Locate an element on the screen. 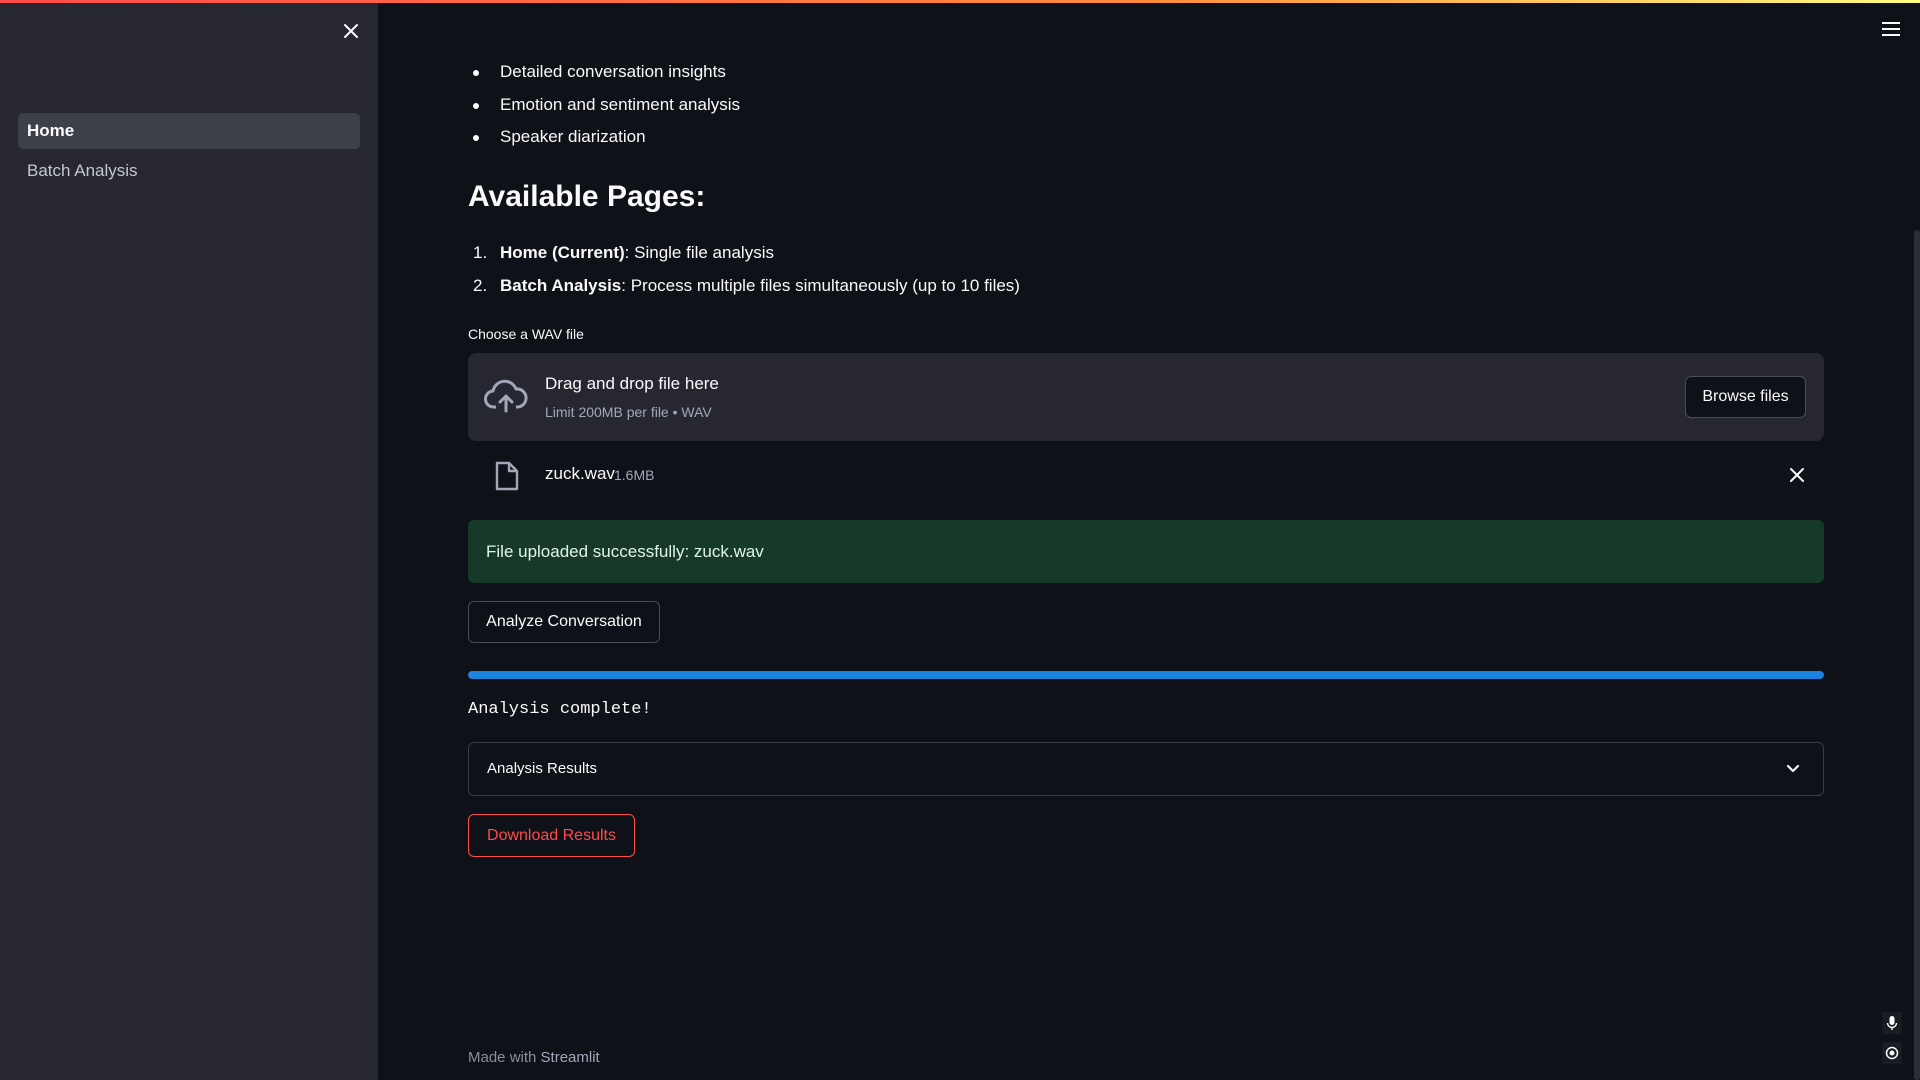 This screenshot has width=1920, height=1080. list-item: 1. Home (Current): Single file analysis is located at coordinates (623, 252).